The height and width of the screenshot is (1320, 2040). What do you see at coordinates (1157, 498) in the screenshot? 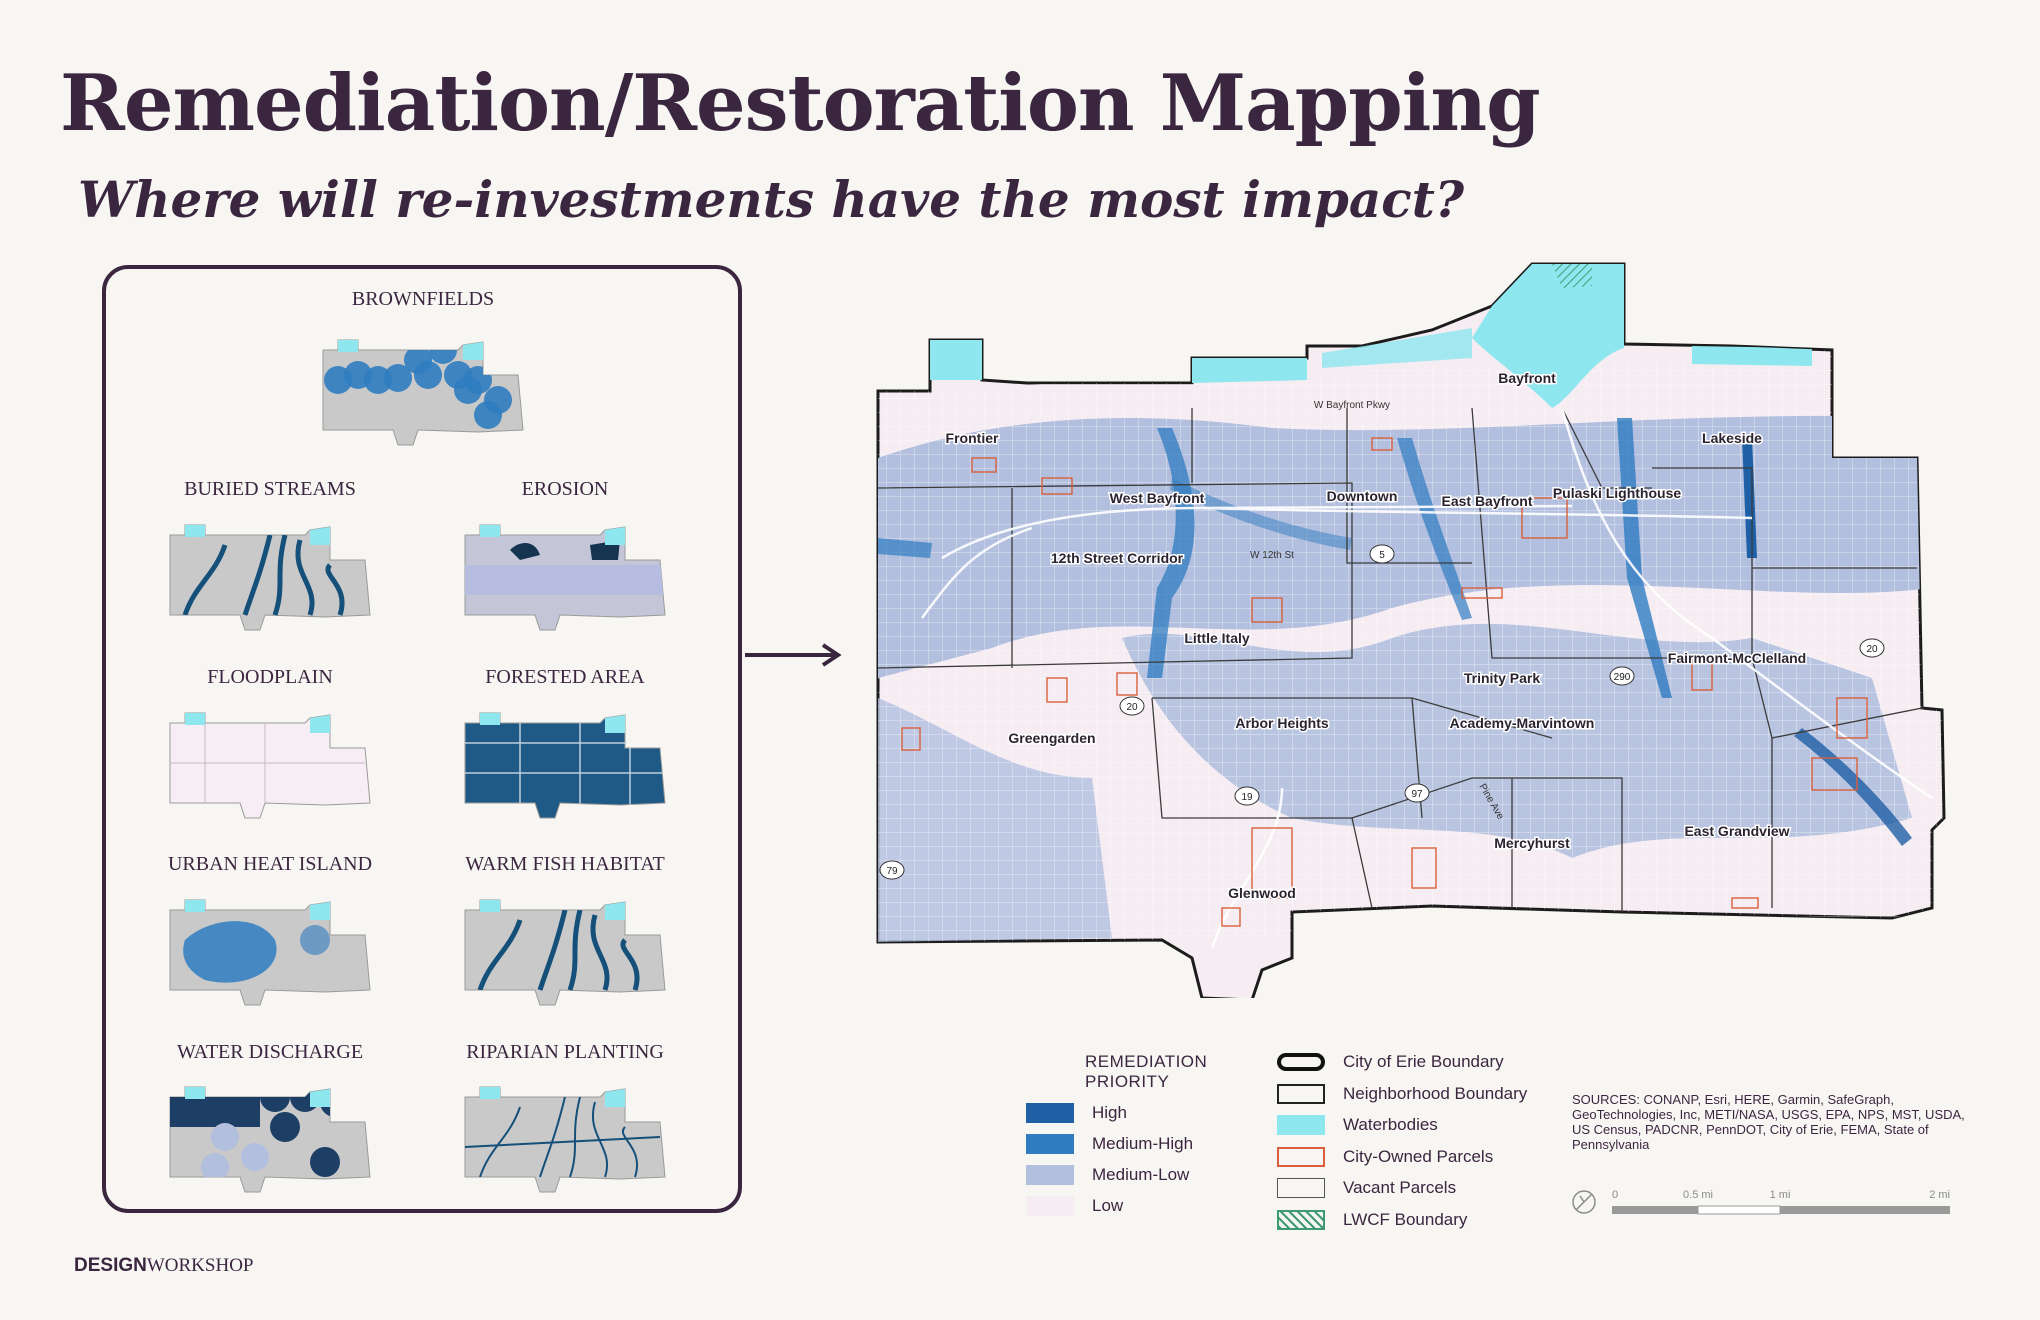
I see `neighborhood-label-3: West Bayfront` at bounding box center [1157, 498].